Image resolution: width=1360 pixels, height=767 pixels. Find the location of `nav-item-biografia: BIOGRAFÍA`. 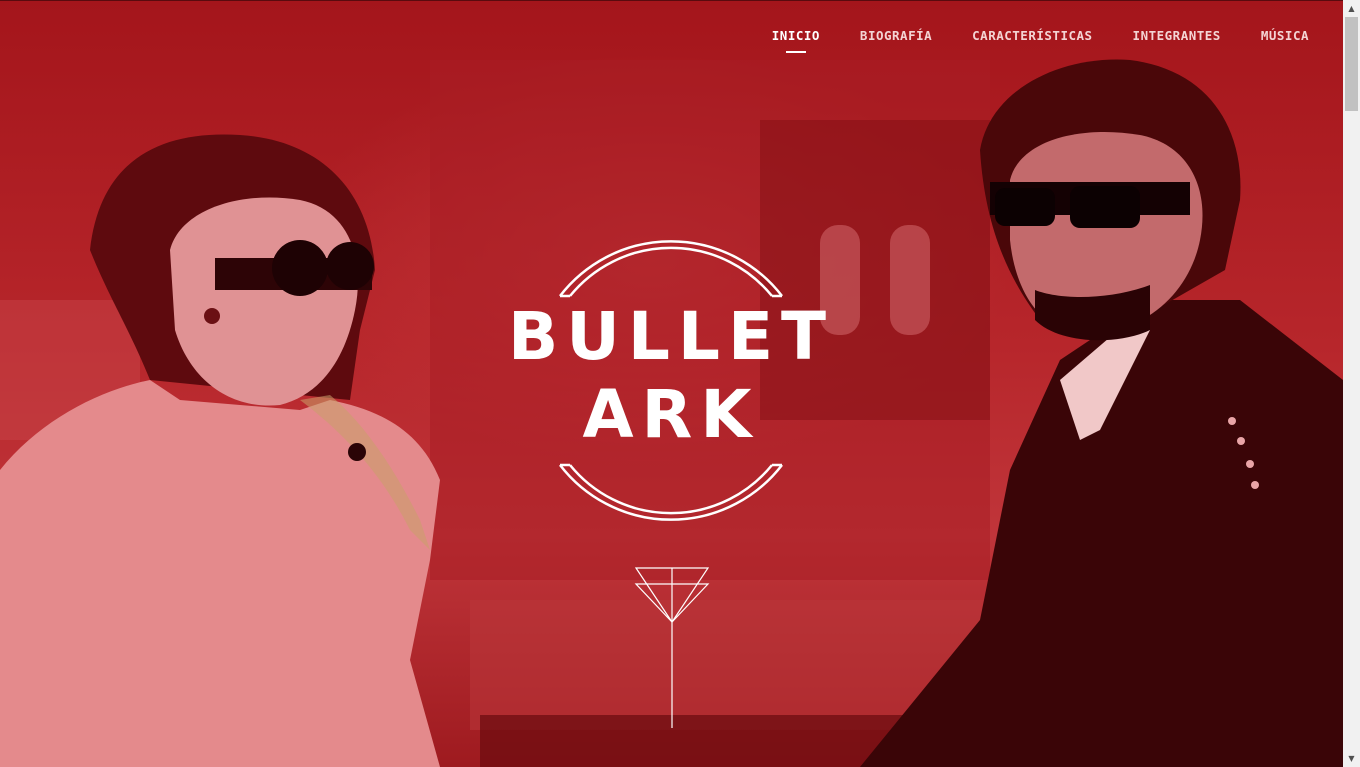

nav-item-biografia: BIOGRAFÍA is located at coordinates (896, 40).